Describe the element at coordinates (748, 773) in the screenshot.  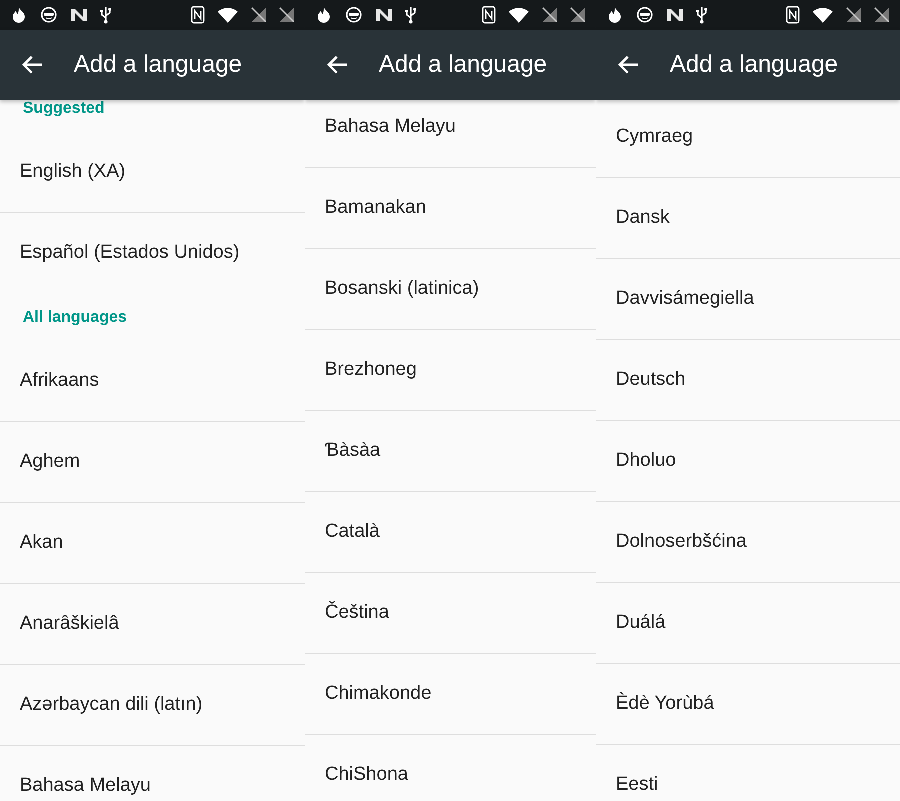
I see `language-item: Eesti` at that location.